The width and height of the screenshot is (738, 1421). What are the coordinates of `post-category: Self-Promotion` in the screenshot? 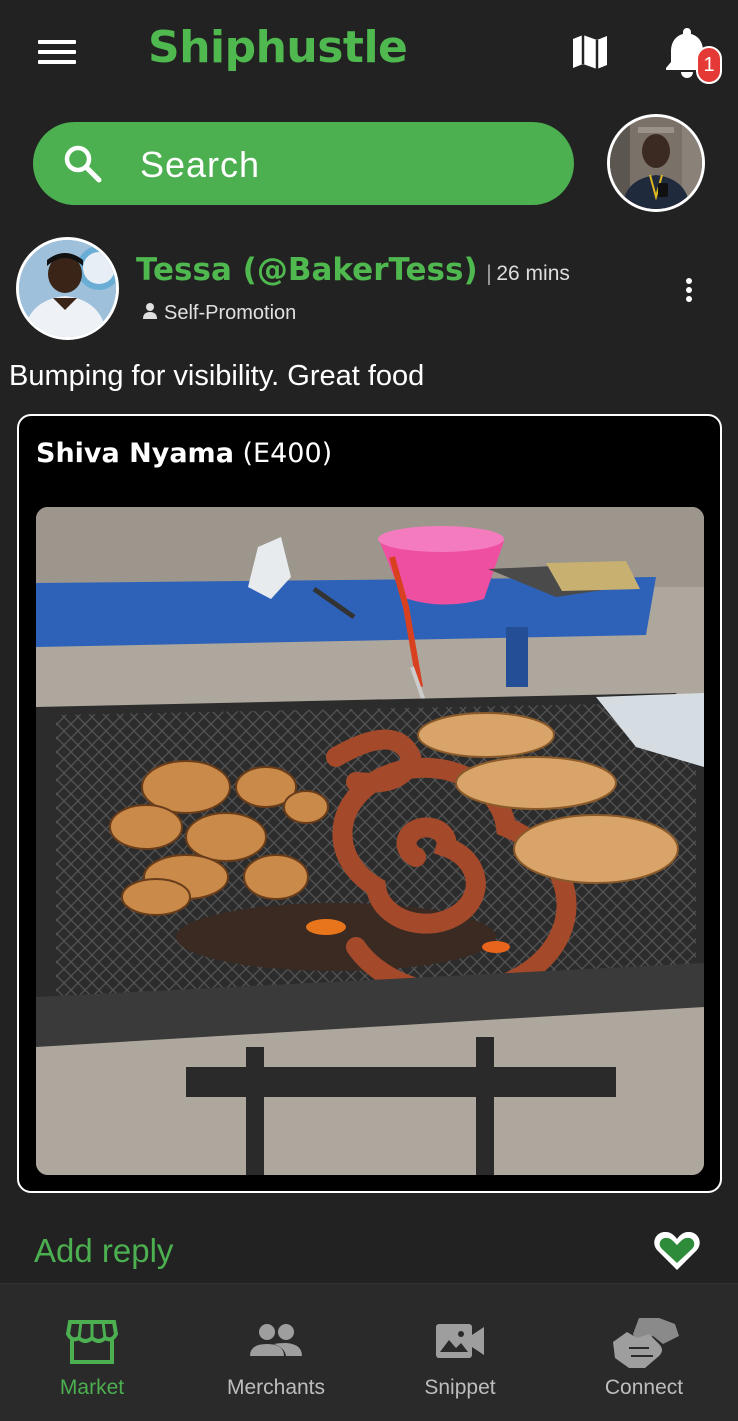 It's located at (219, 313).